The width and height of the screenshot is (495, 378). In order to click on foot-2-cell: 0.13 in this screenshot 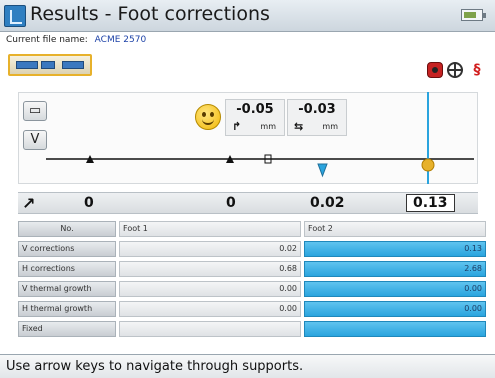, I will do `click(395, 249)`.